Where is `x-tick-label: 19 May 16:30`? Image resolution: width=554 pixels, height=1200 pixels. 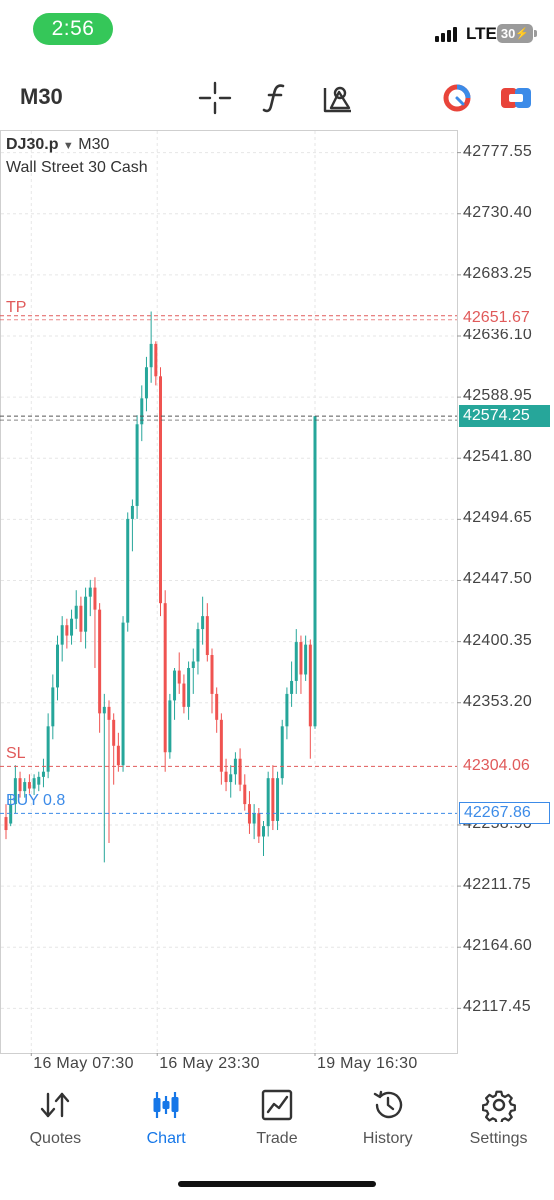
x-tick-label: 19 May 16:30 is located at coordinates (367, 1063).